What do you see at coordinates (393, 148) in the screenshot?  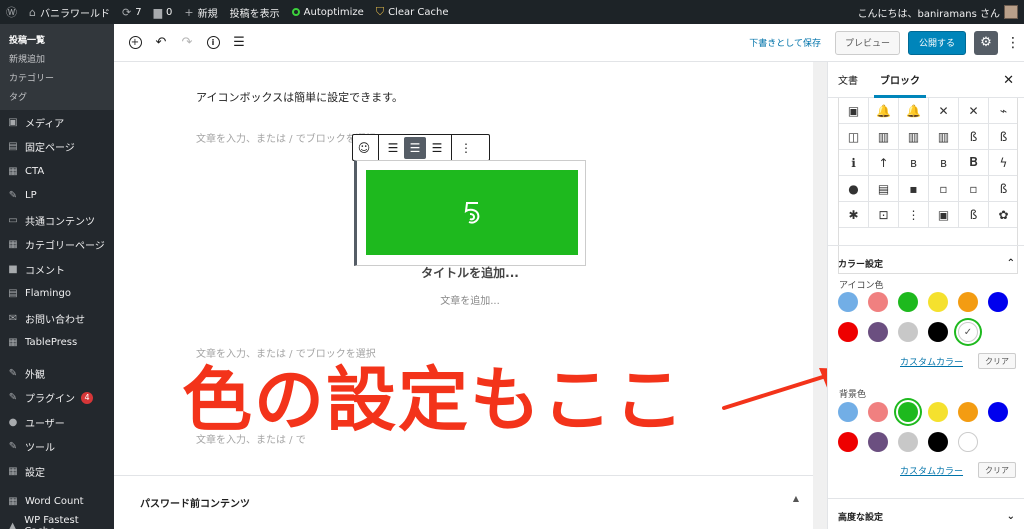 I see `align-left-button: ☰` at bounding box center [393, 148].